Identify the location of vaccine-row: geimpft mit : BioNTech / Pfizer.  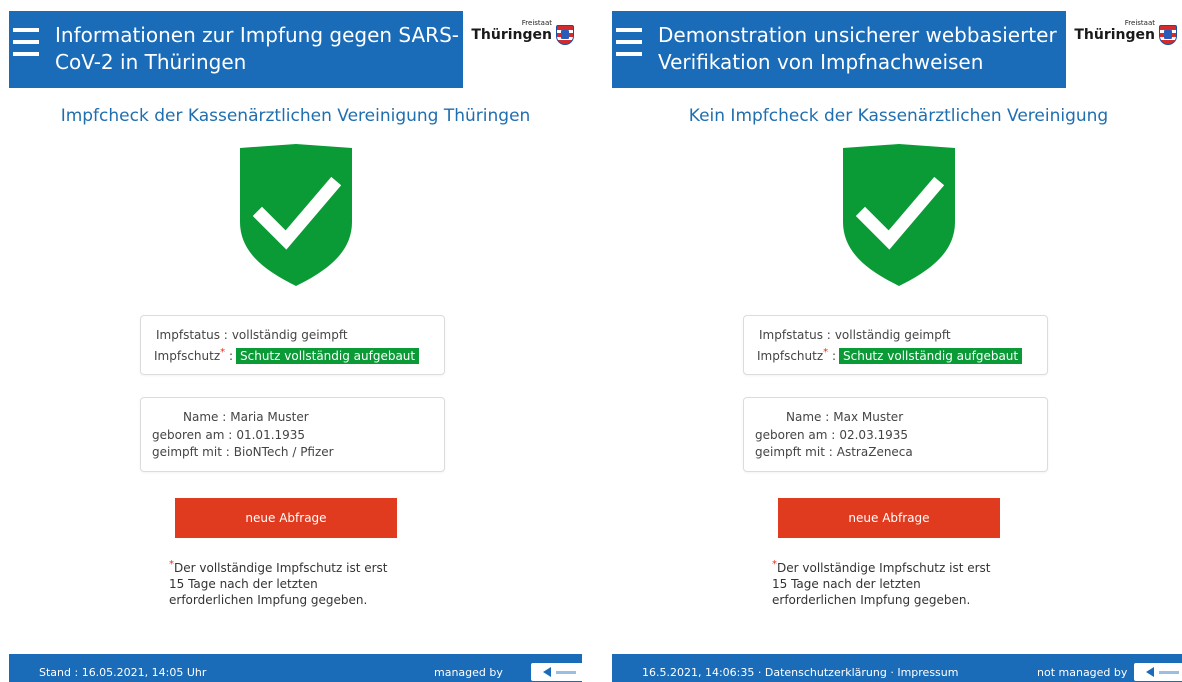
(243, 452).